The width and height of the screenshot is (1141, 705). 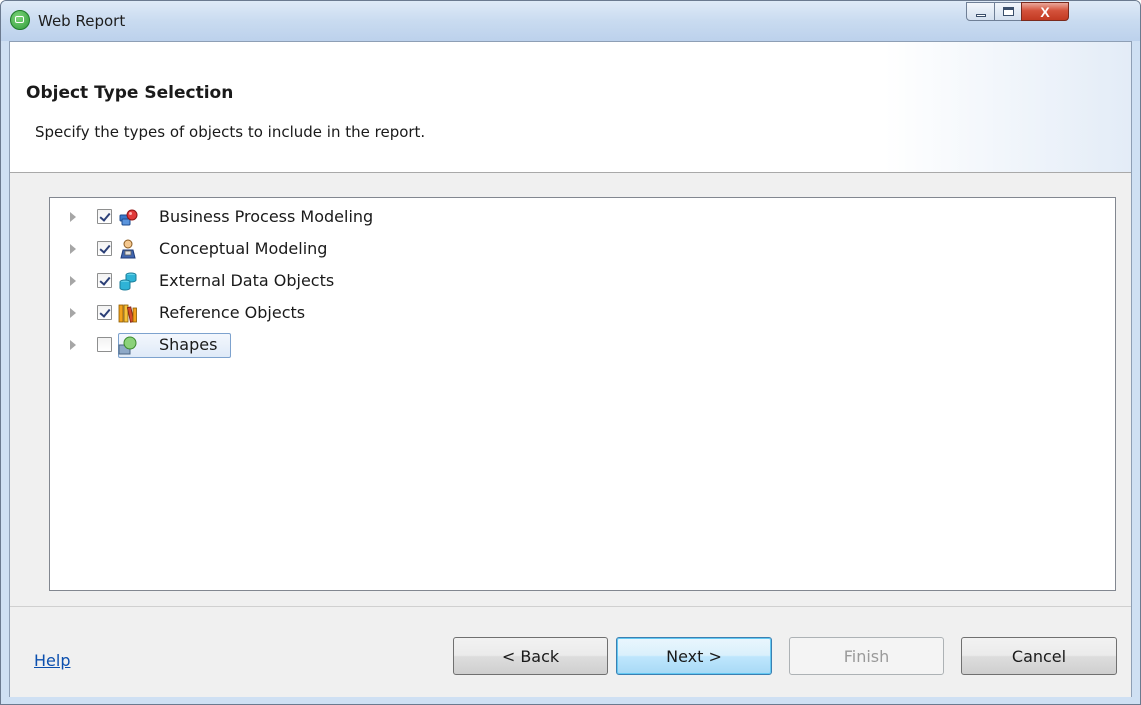 I want to click on tree-item-label: External Data Objects, so click(x=247, y=280).